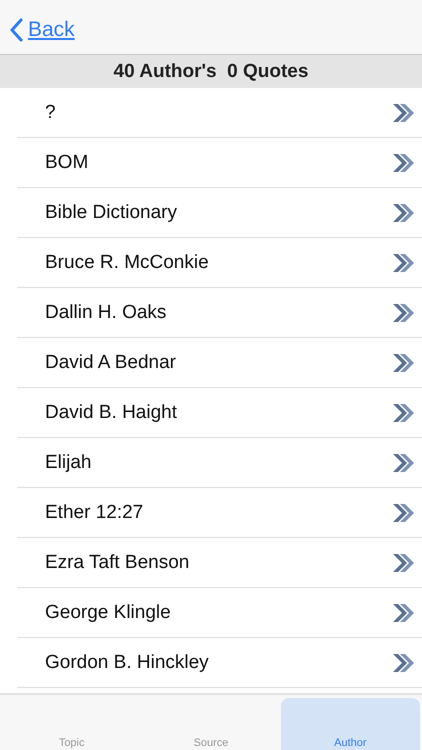  What do you see at coordinates (219, 463) in the screenshot?
I see `author-list-item: Elijah` at bounding box center [219, 463].